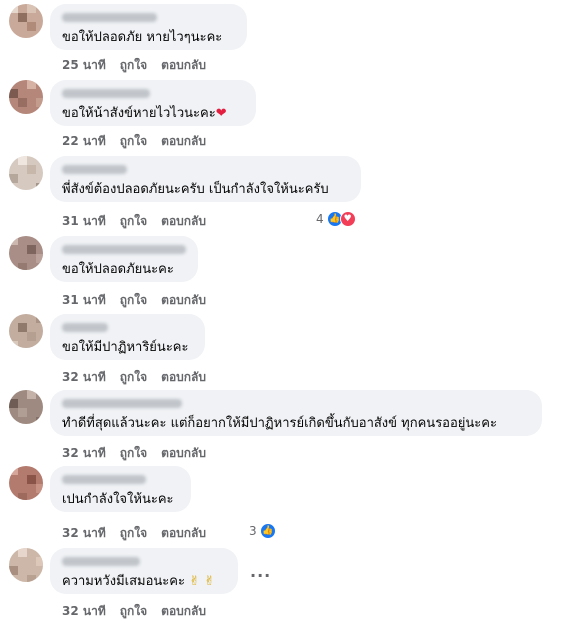 The image size is (579, 623). Describe the element at coordinates (347, 219) in the screenshot. I see `love-icon: ♥` at that location.